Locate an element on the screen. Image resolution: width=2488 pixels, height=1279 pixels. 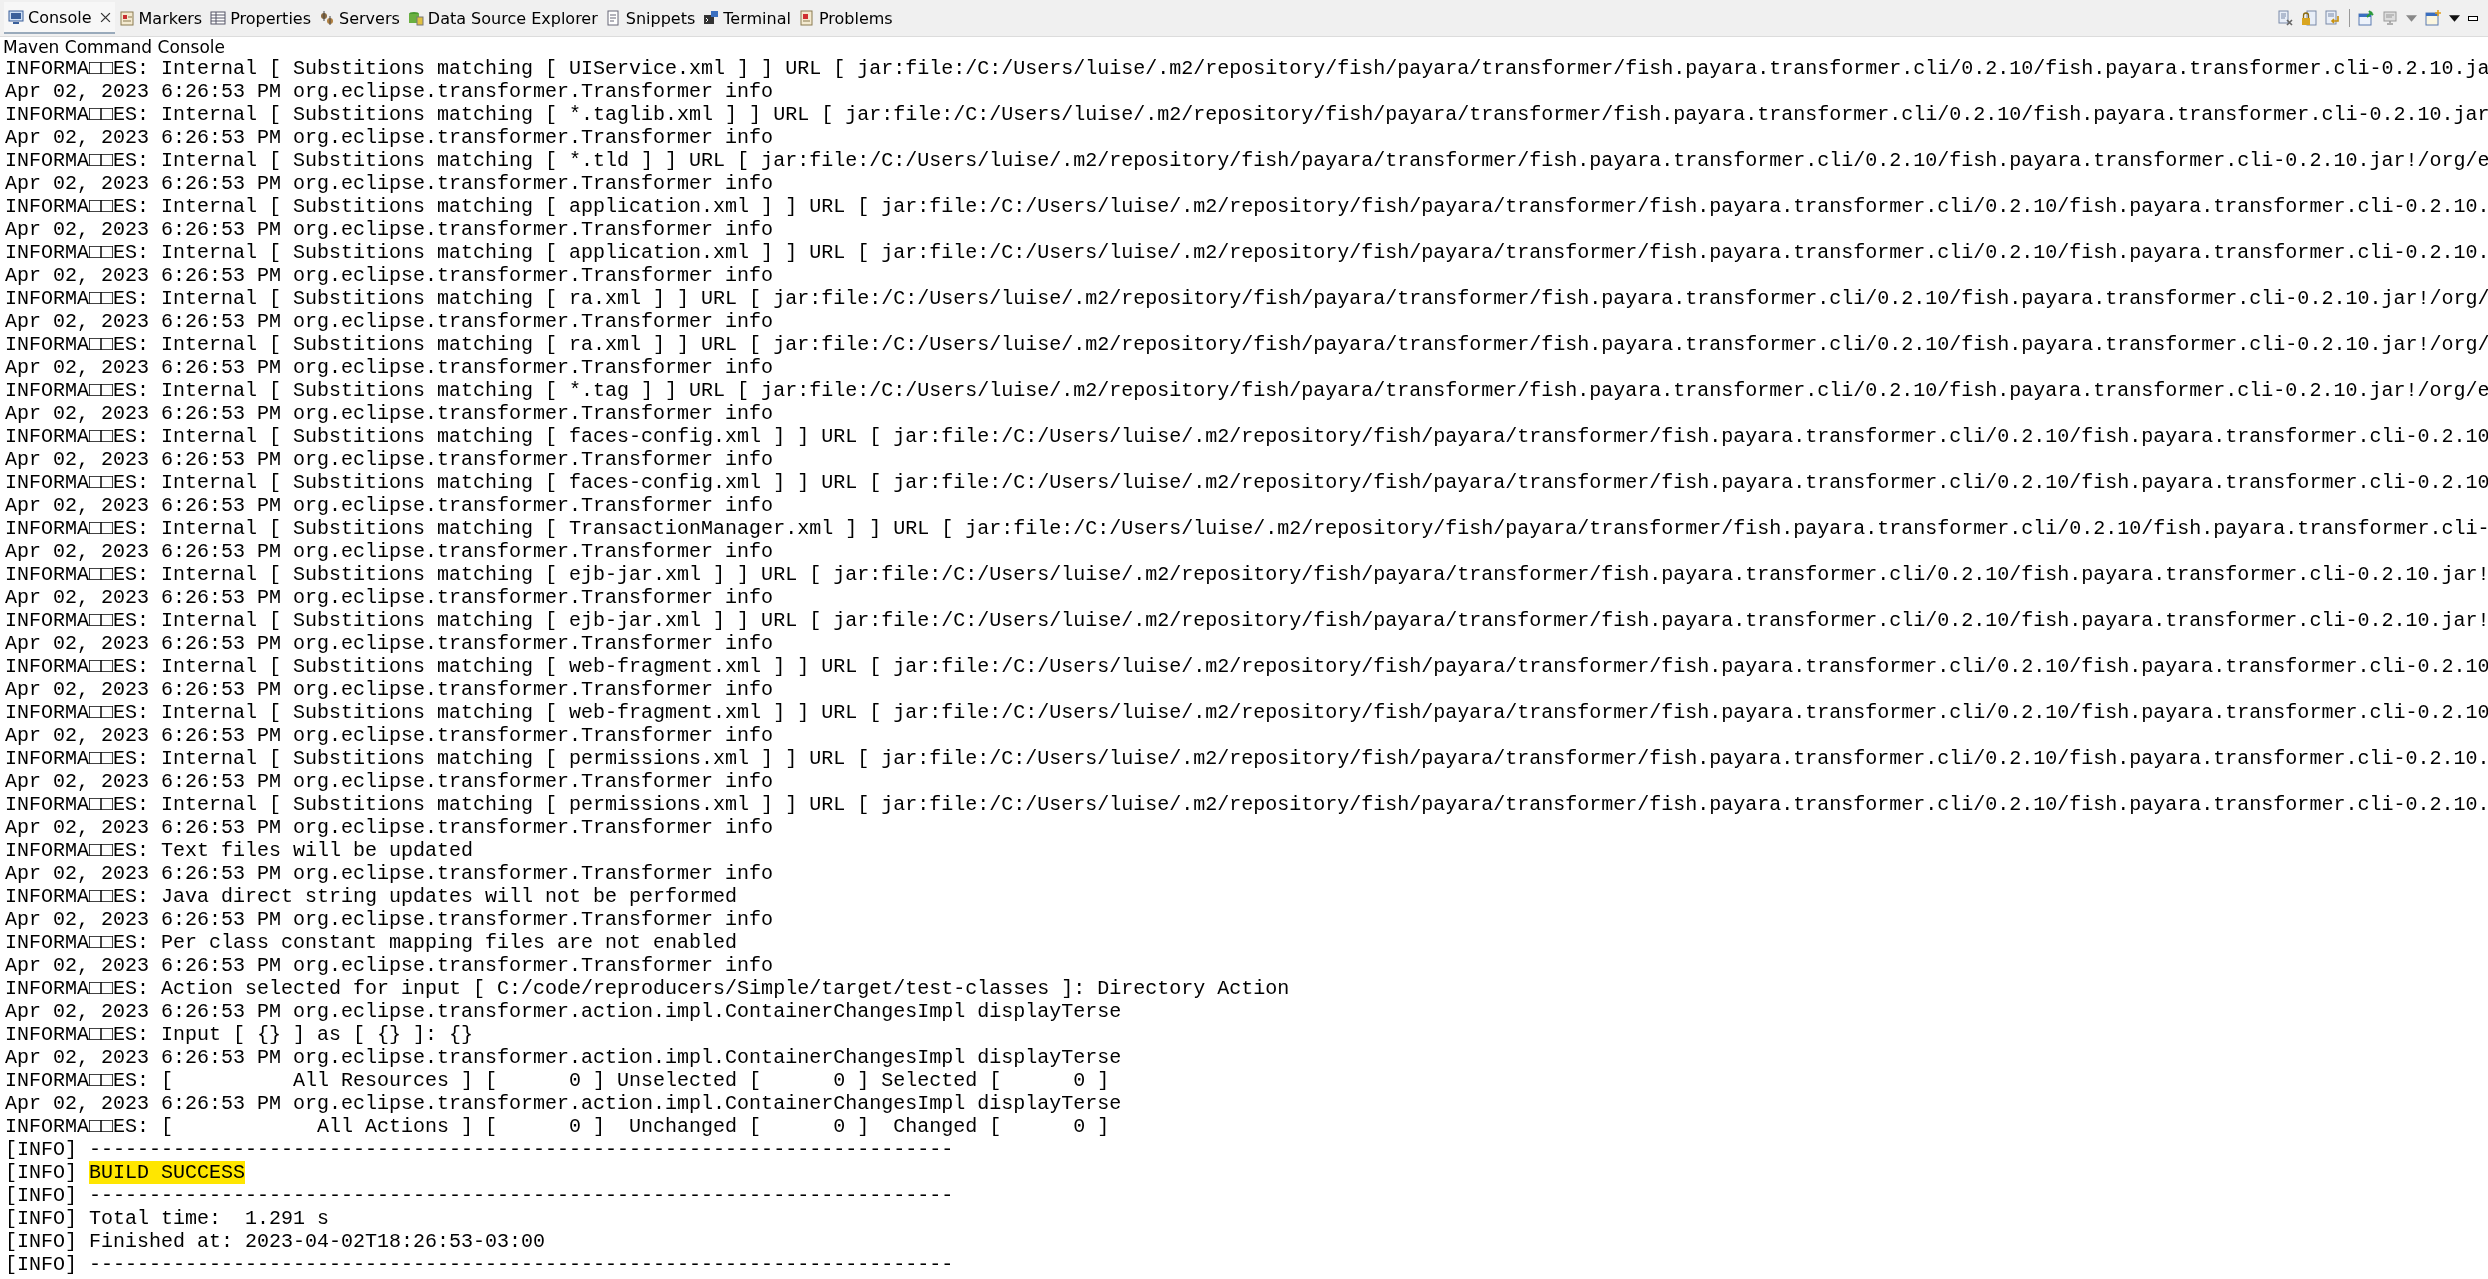
view-menu-icon is located at coordinates (2454, 18).